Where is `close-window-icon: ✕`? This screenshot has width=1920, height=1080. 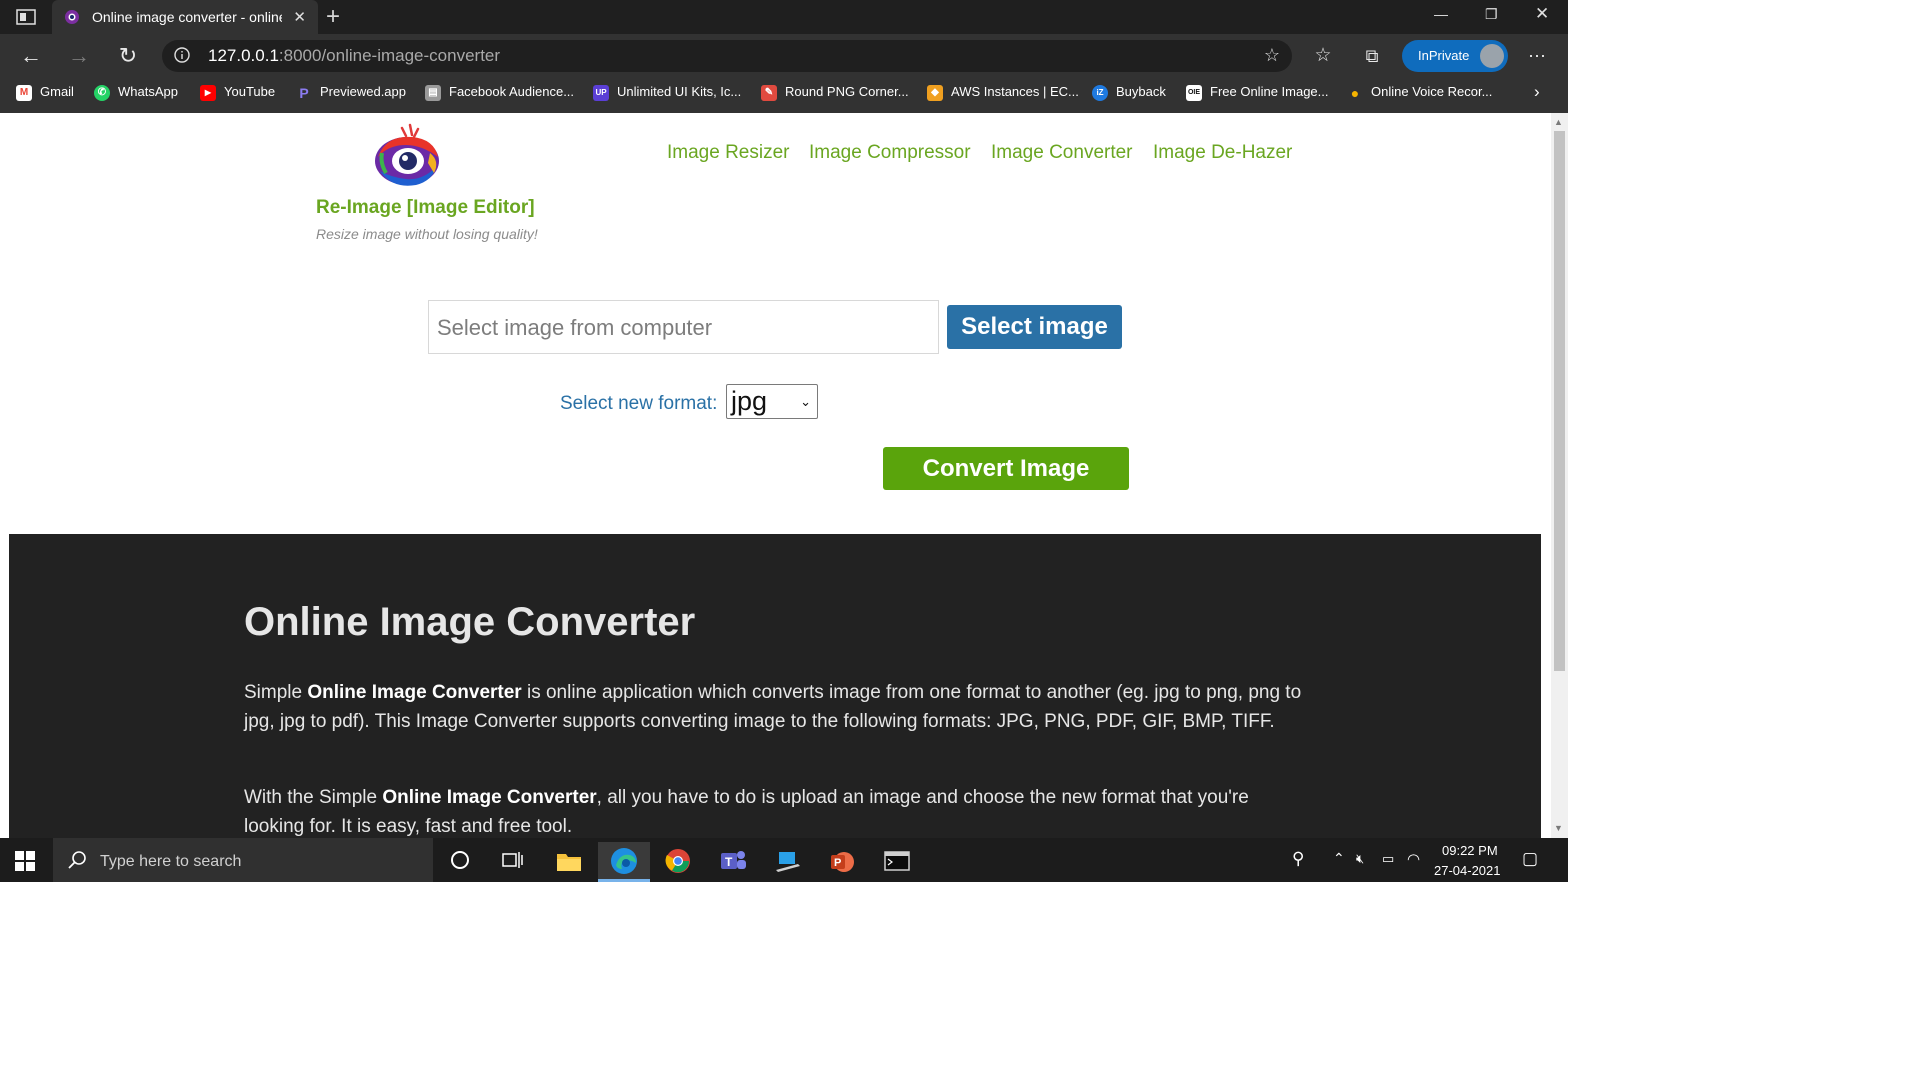 close-window-icon: ✕ is located at coordinates (1542, 14).